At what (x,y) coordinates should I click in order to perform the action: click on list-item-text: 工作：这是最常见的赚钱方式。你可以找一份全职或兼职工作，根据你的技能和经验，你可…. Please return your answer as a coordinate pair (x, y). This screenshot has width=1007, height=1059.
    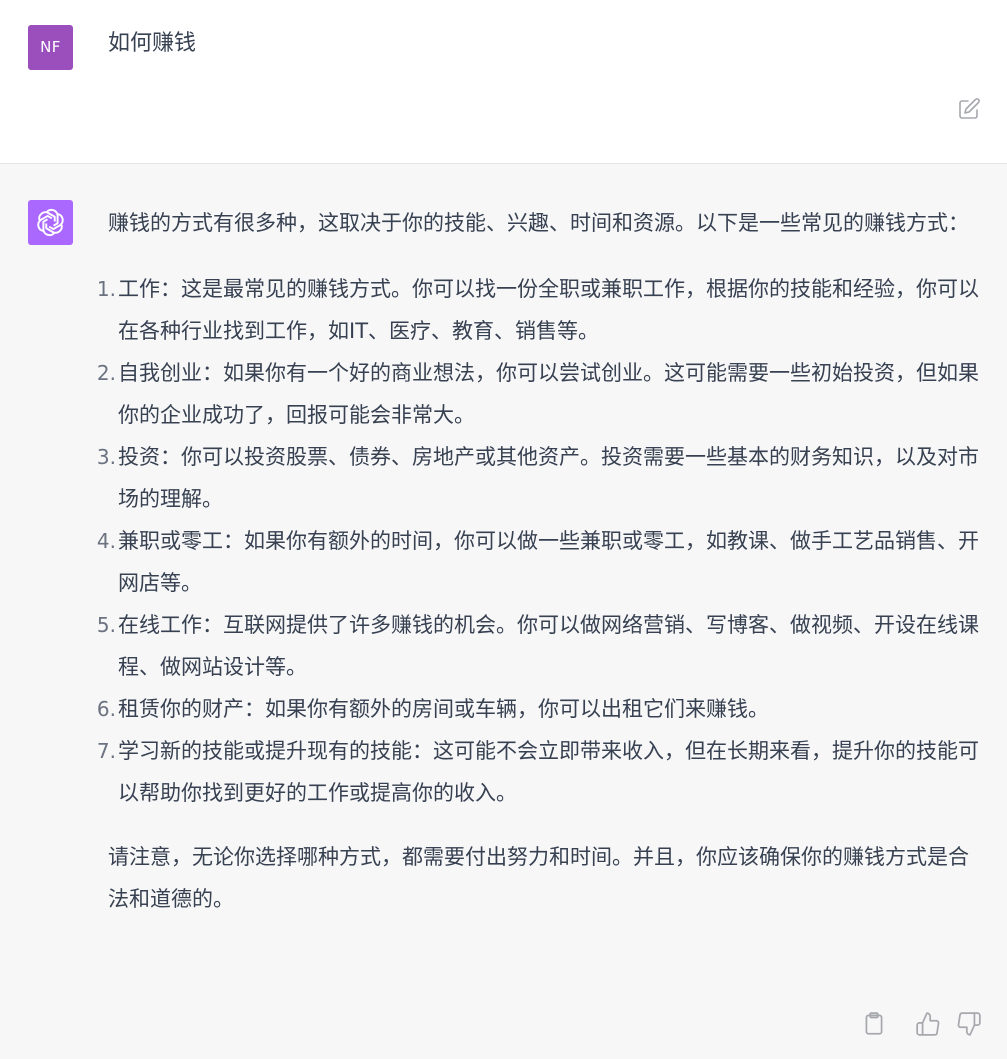
    Looking at the image, I should click on (548, 310).